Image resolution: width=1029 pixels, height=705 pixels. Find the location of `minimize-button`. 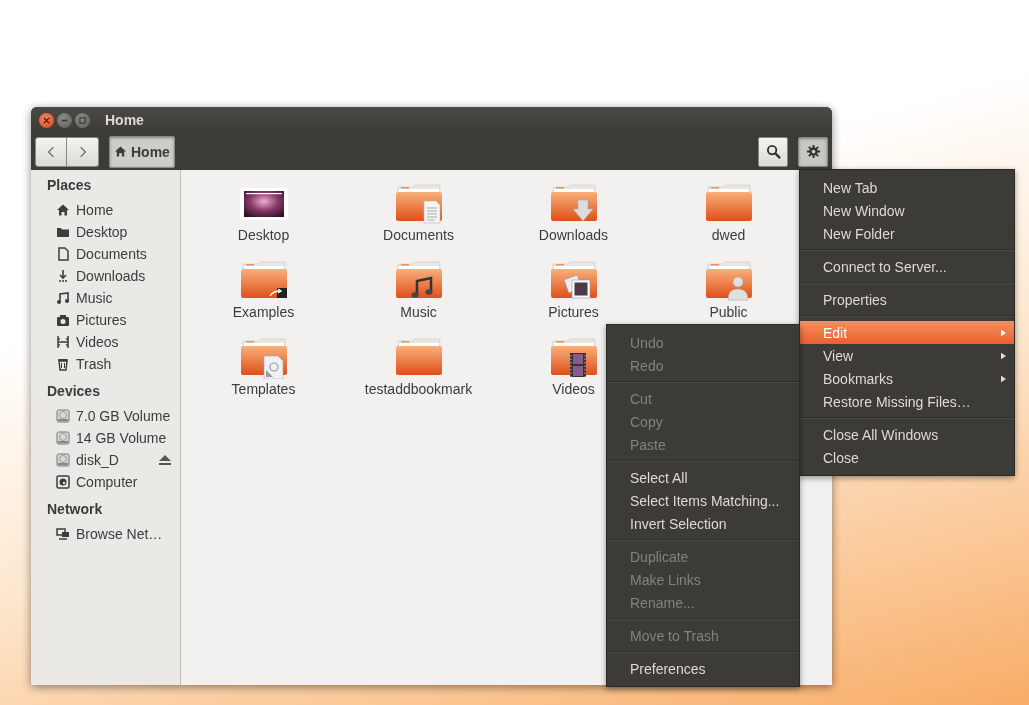

minimize-button is located at coordinates (64, 120).